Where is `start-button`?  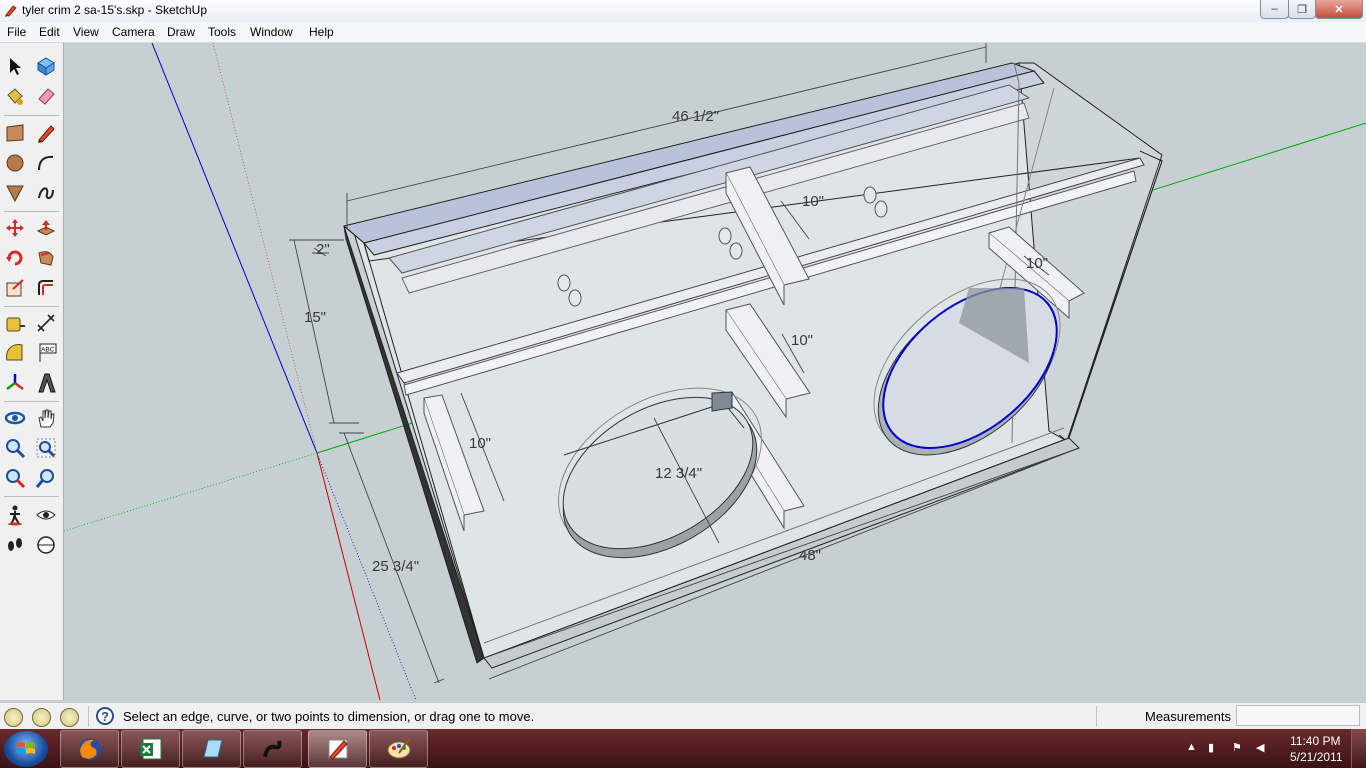
start-button is located at coordinates (26, 749).